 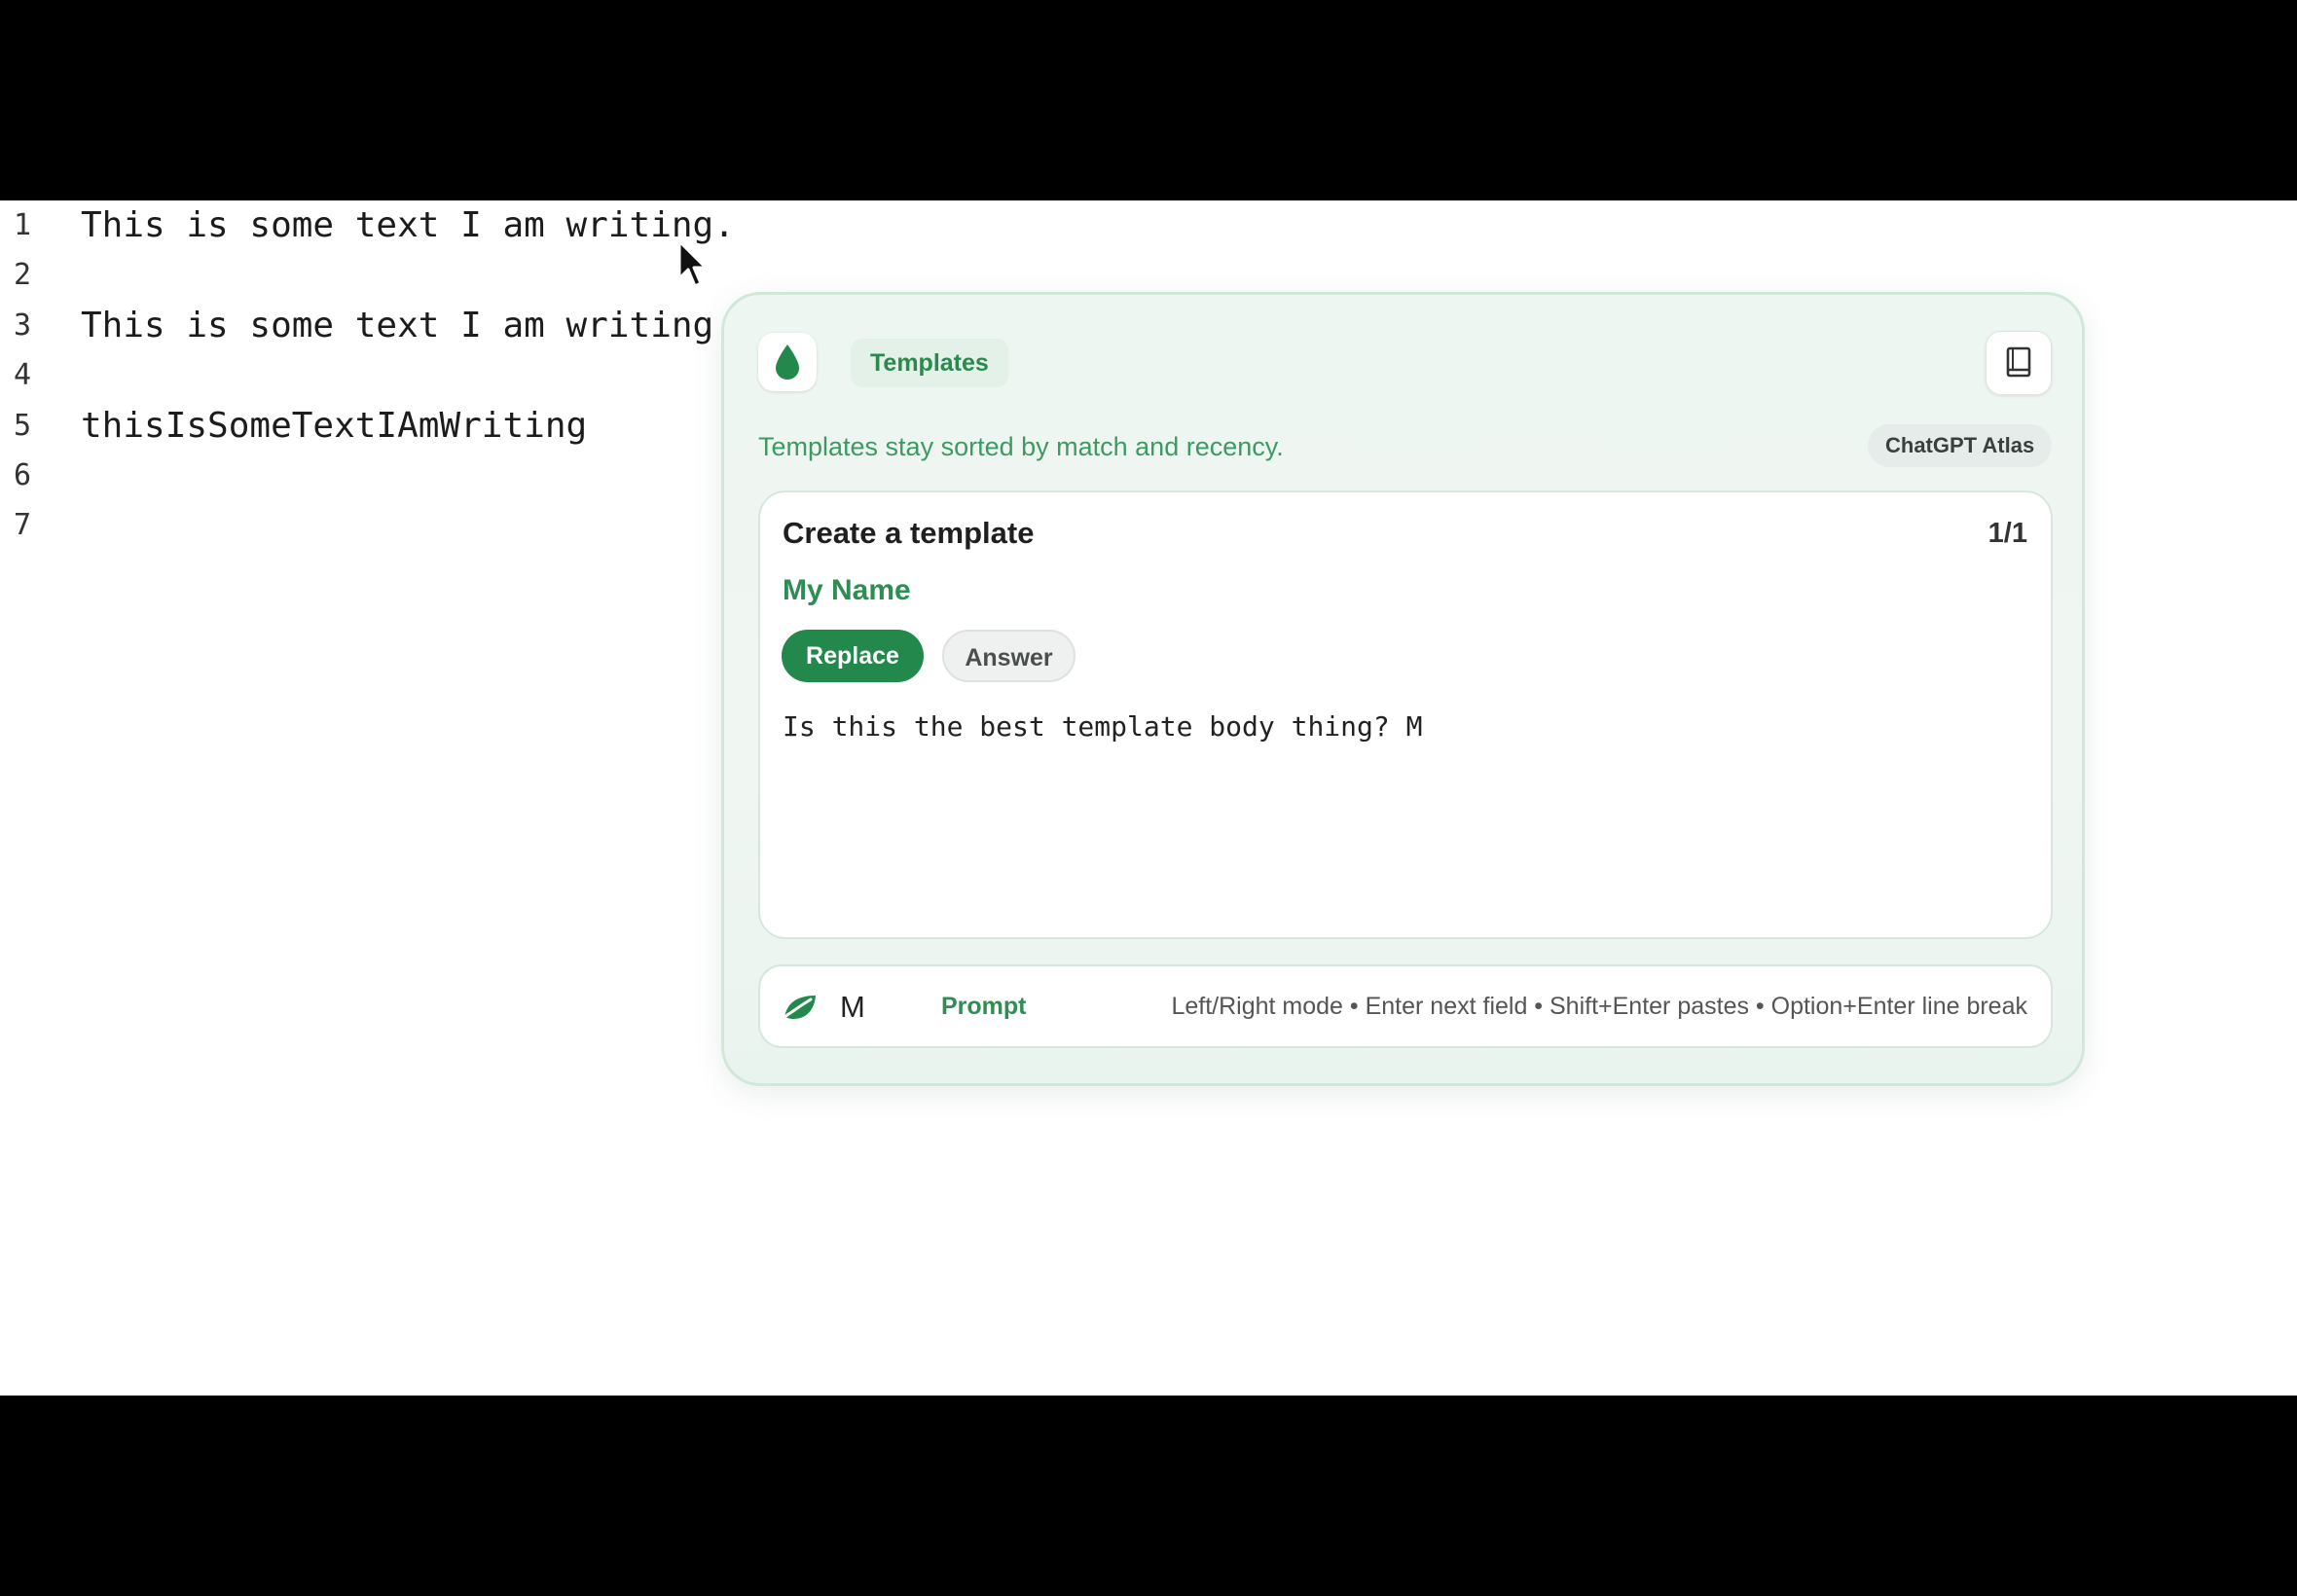 I want to click on line-number: 4, so click(x=23, y=375).